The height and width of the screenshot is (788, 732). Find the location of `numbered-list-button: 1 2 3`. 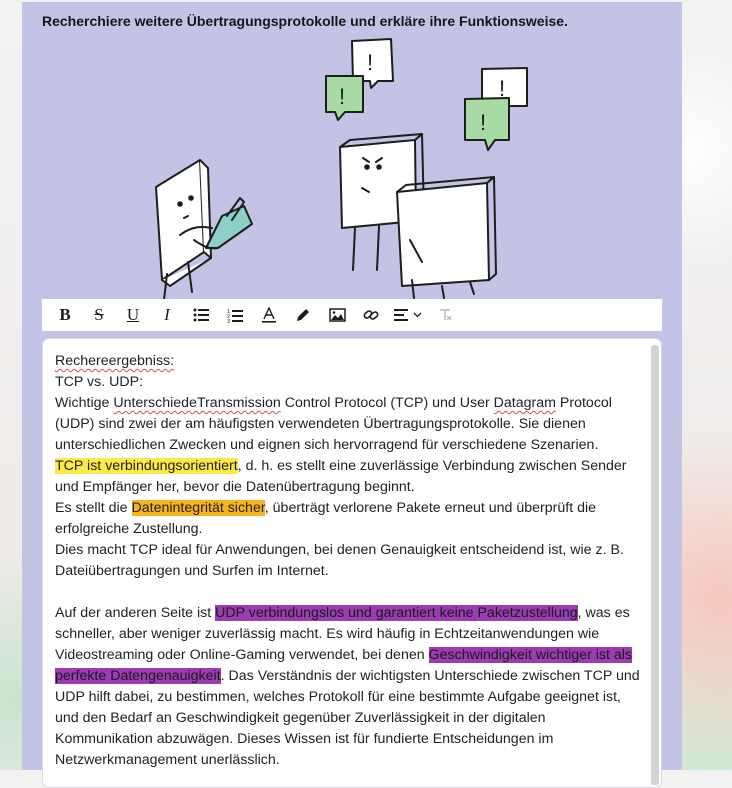

numbered-list-button: 1 2 3 is located at coordinates (235, 315).